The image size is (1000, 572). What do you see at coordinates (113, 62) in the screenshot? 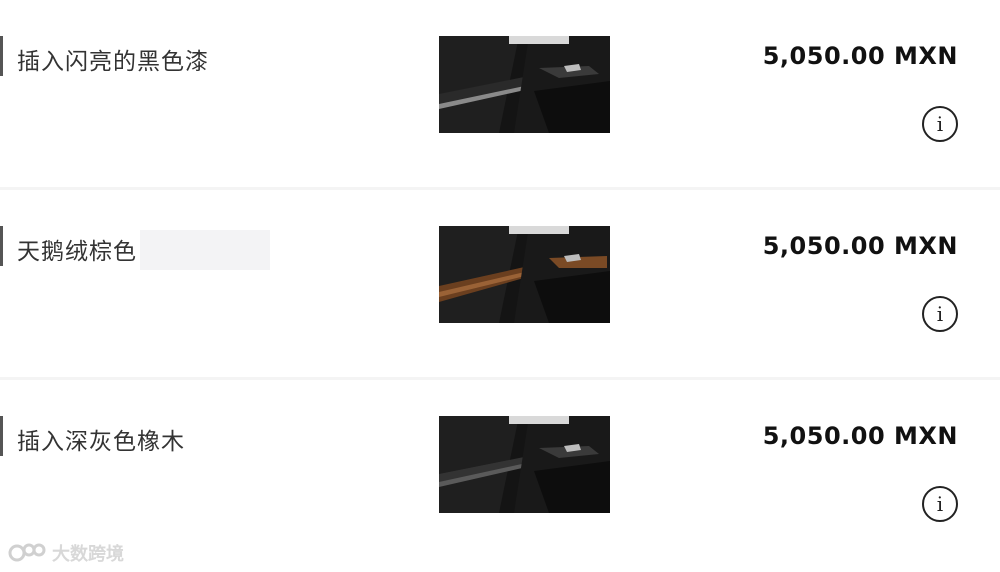
I see `option-label: 插入闪亮的黑色漆` at bounding box center [113, 62].